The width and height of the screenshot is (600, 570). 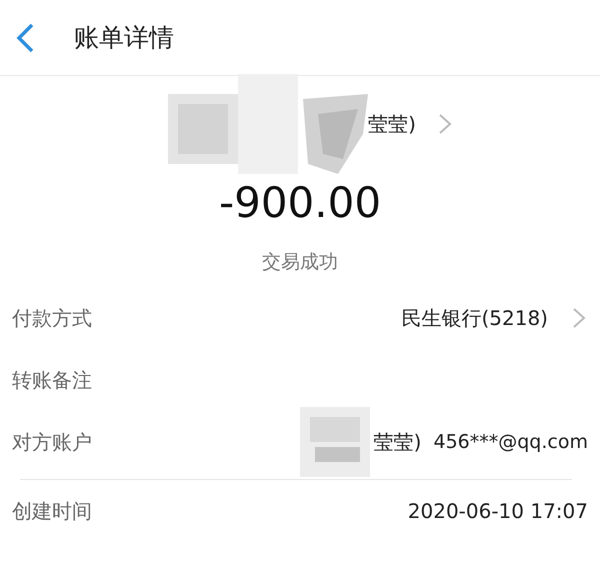 What do you see at coordinates (510, 442) in the screenshot?
I see `account-email: 456***@qq.com` at bounding box center [510, 442].